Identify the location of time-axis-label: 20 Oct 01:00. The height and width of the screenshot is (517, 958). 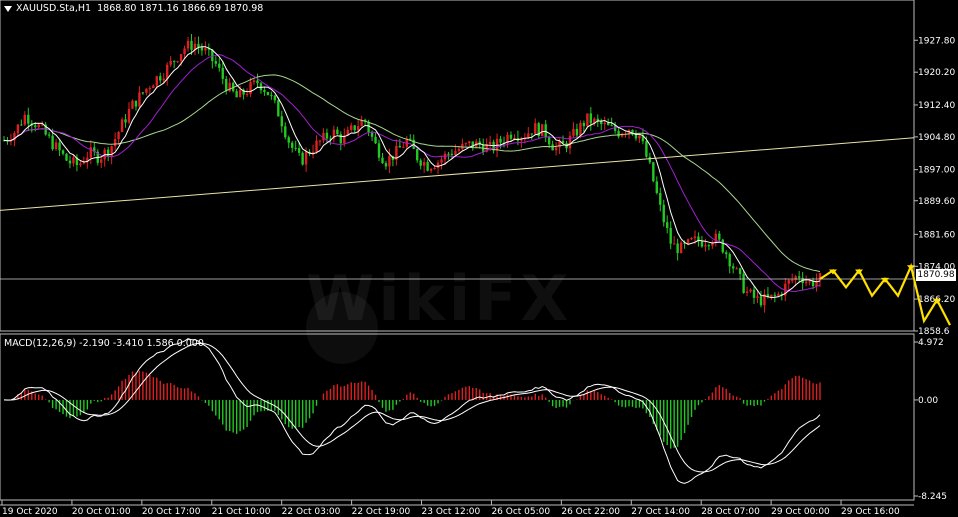
(101, 512).